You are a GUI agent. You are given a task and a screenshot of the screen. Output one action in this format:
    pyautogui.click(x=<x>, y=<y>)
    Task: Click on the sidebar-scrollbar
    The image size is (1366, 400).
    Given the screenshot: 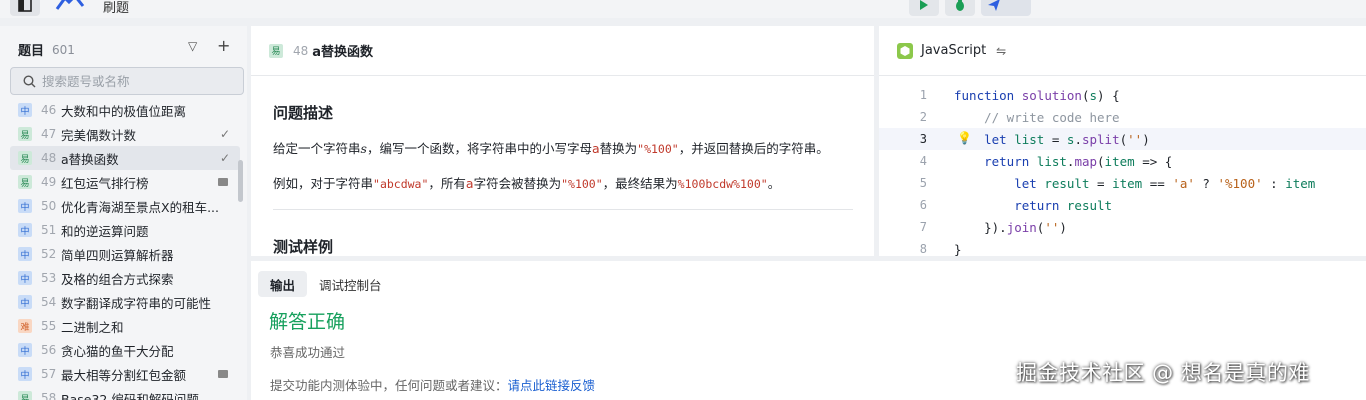 What is the action you would take?
    pyautogui.click(x=240, y=181)
    